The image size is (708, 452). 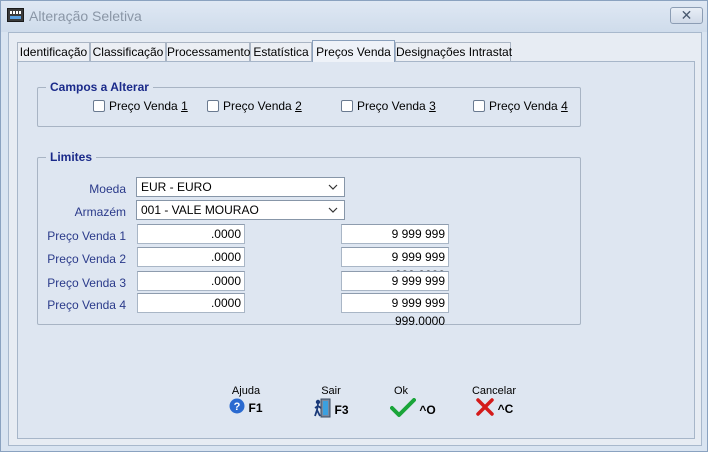 I want to click on cancel-key: ^C, so click(x=505, y=408).